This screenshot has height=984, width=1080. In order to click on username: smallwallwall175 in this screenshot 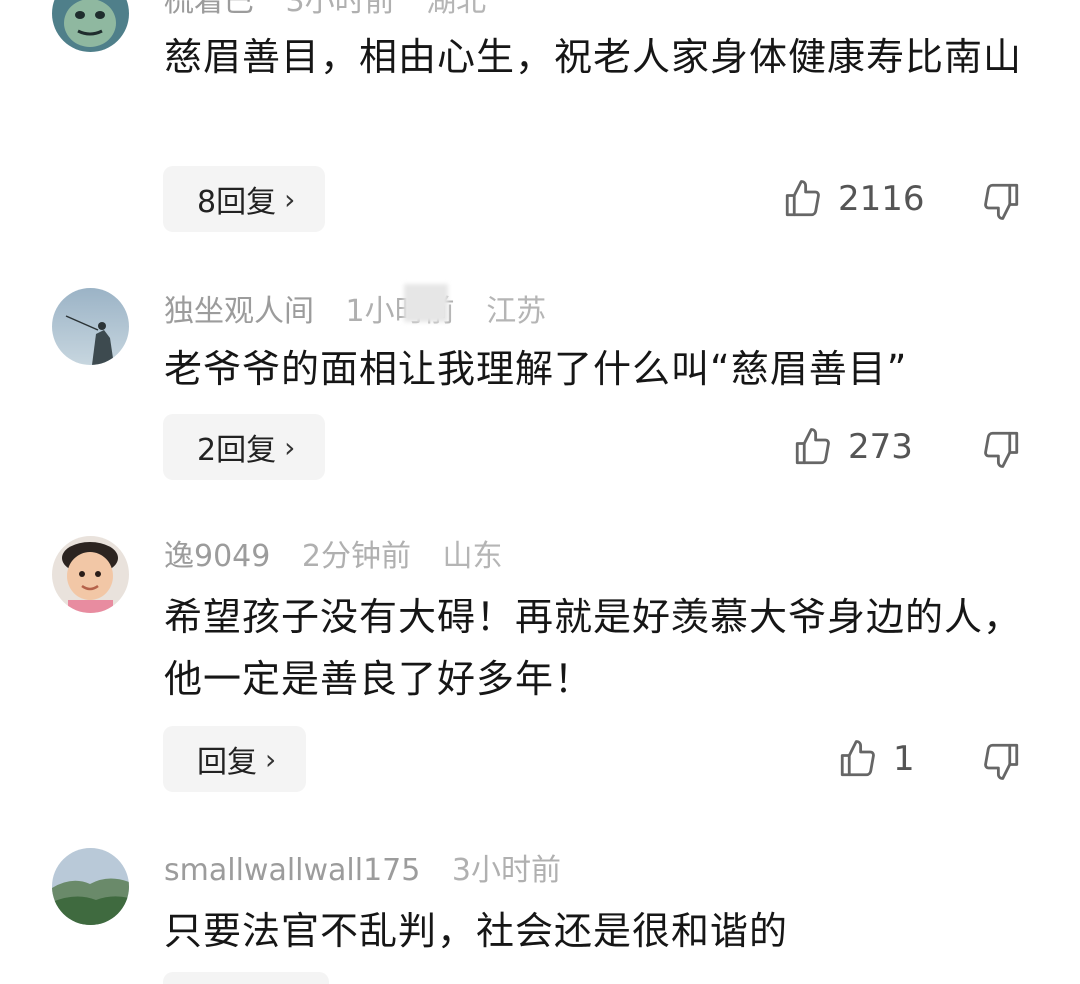, I will do `click(292, 870)`.